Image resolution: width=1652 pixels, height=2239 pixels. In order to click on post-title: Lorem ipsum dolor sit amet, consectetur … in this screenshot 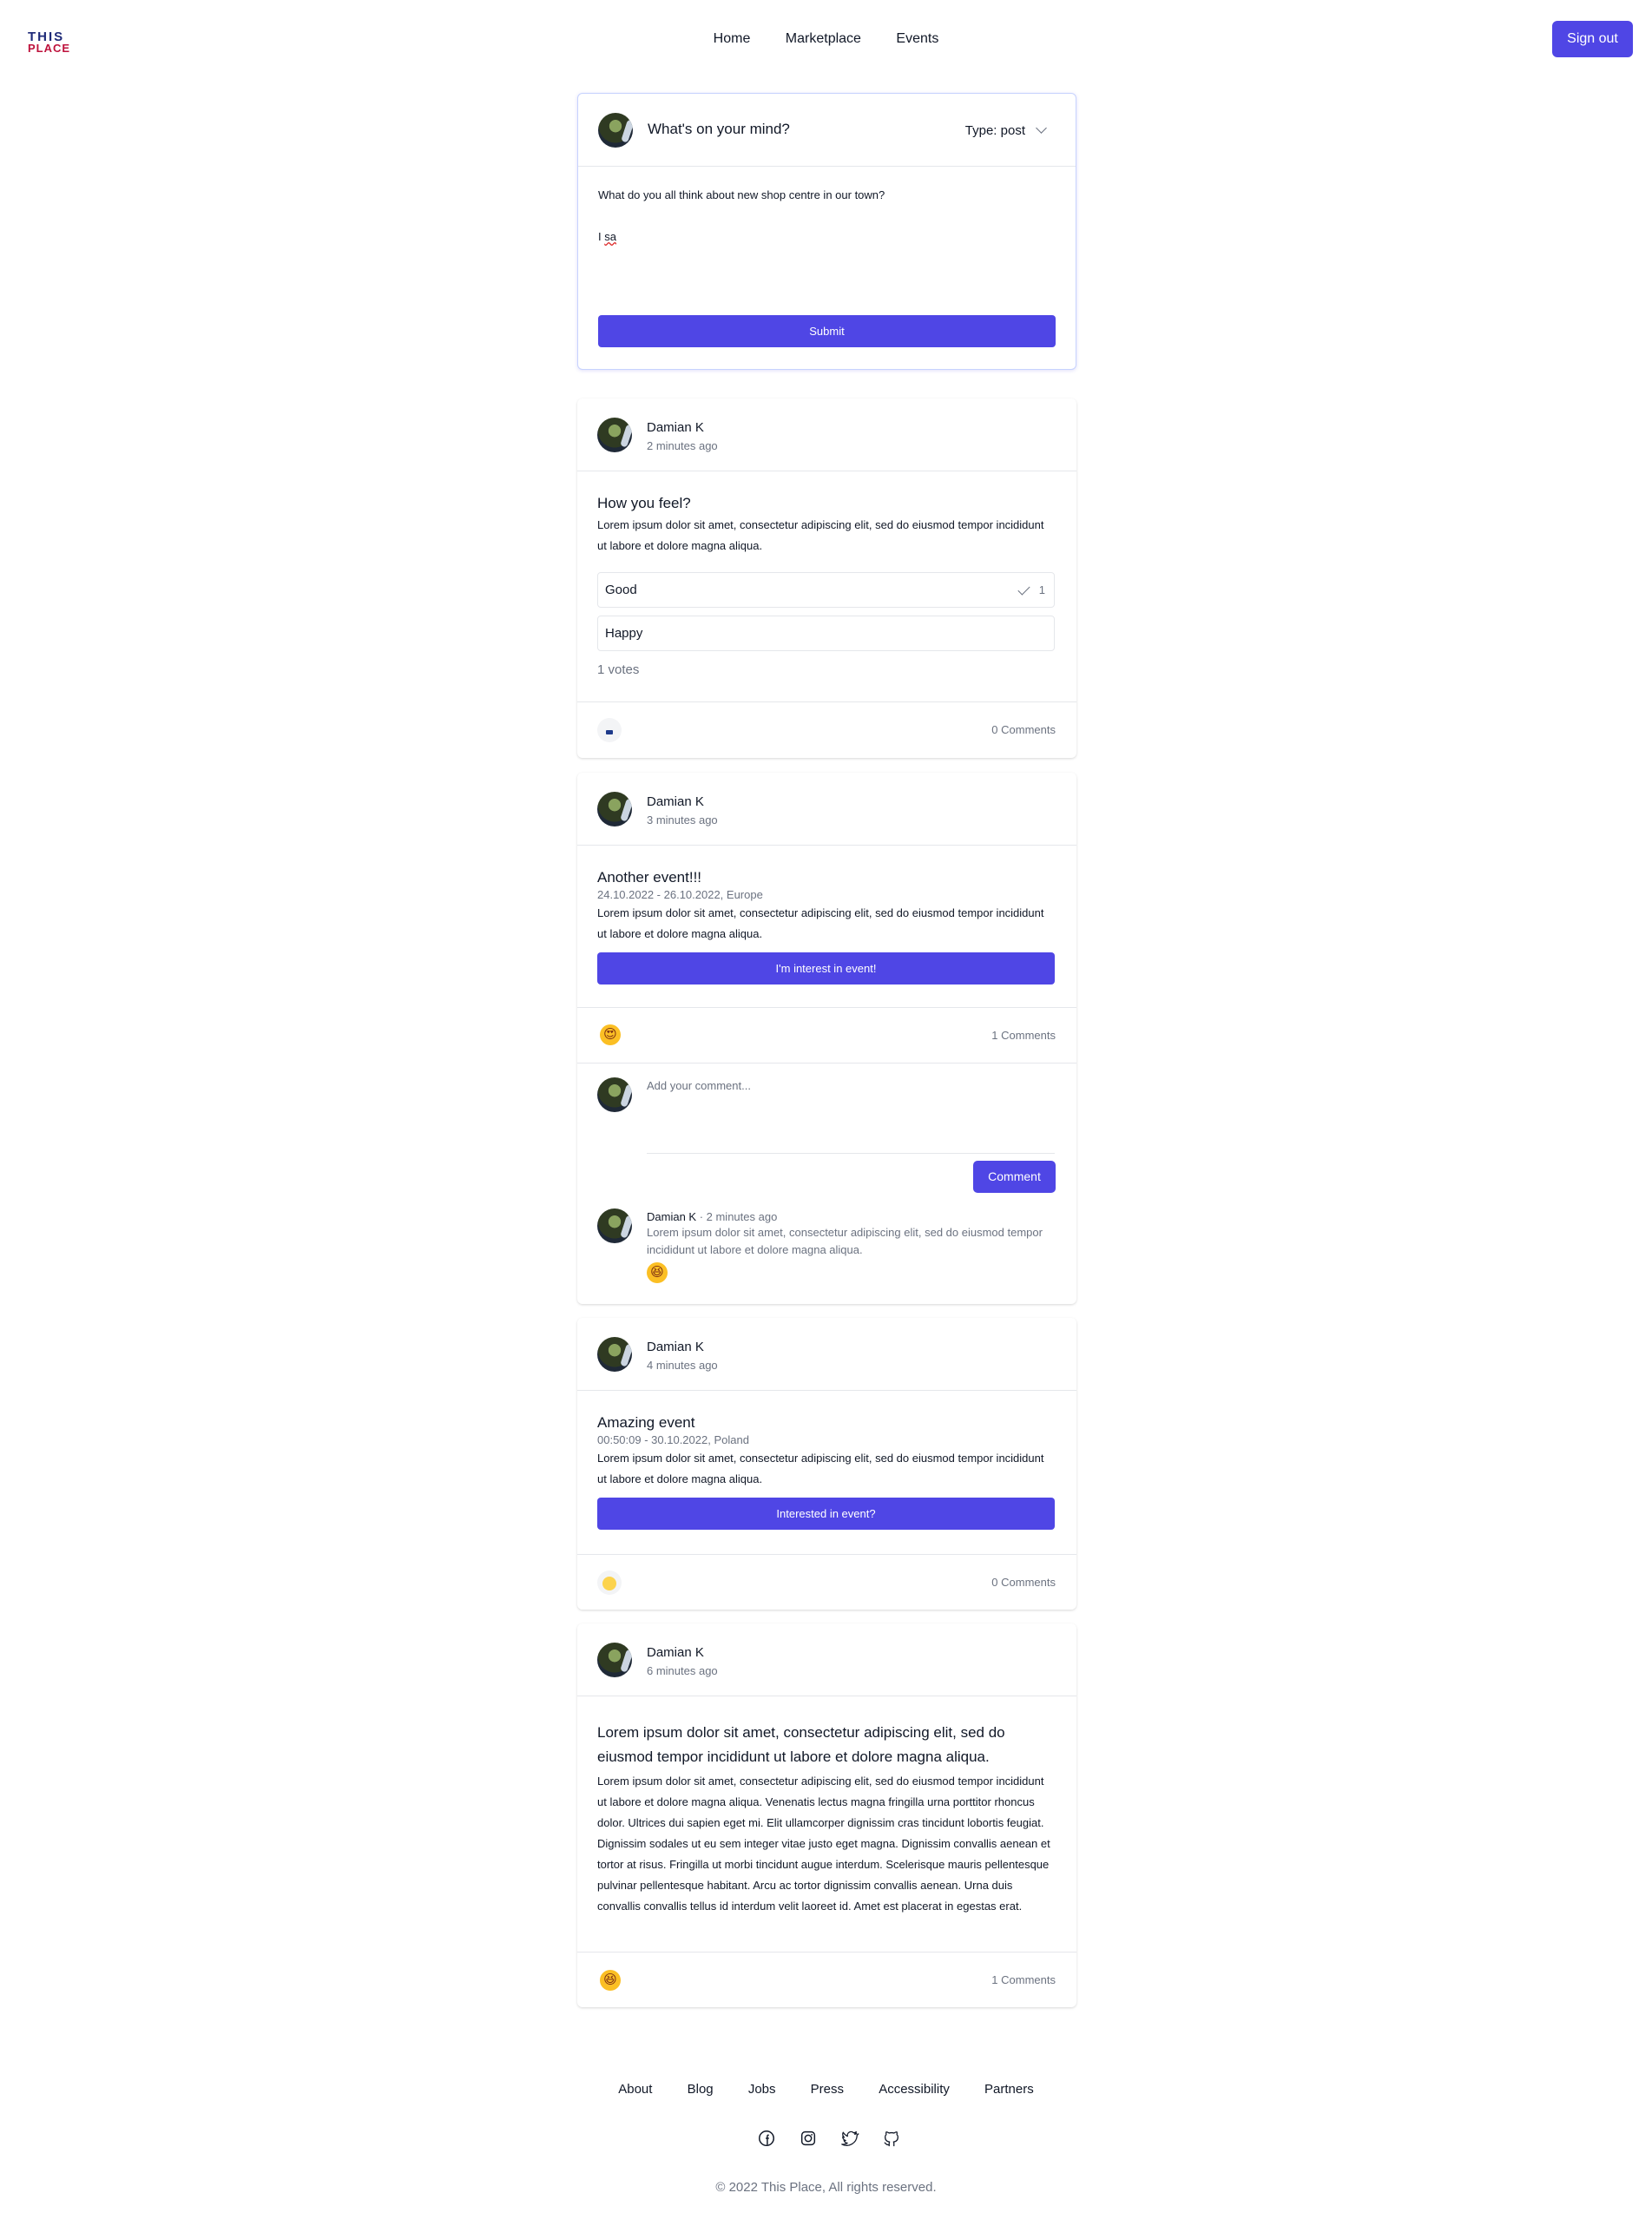, I will do `click(801, 1744)`.